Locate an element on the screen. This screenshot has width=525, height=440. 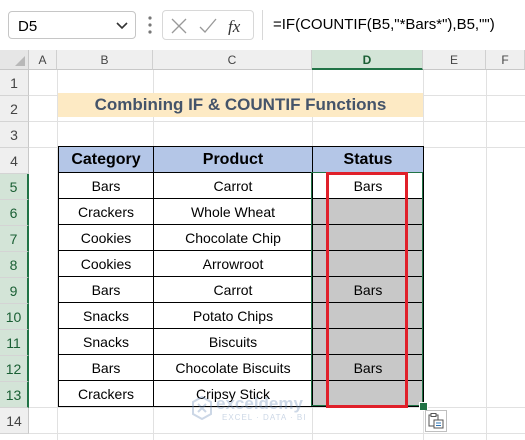
clipboard-icon is located at coordinates (436, 421).